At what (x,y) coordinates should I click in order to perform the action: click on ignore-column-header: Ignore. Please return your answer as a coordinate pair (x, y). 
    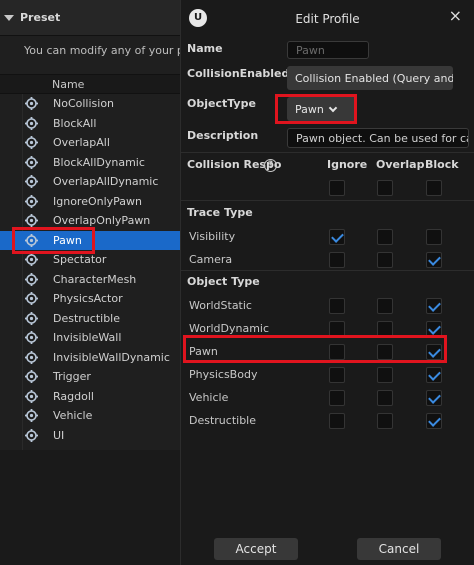
    Looking at the image, I should click on (347, 164).